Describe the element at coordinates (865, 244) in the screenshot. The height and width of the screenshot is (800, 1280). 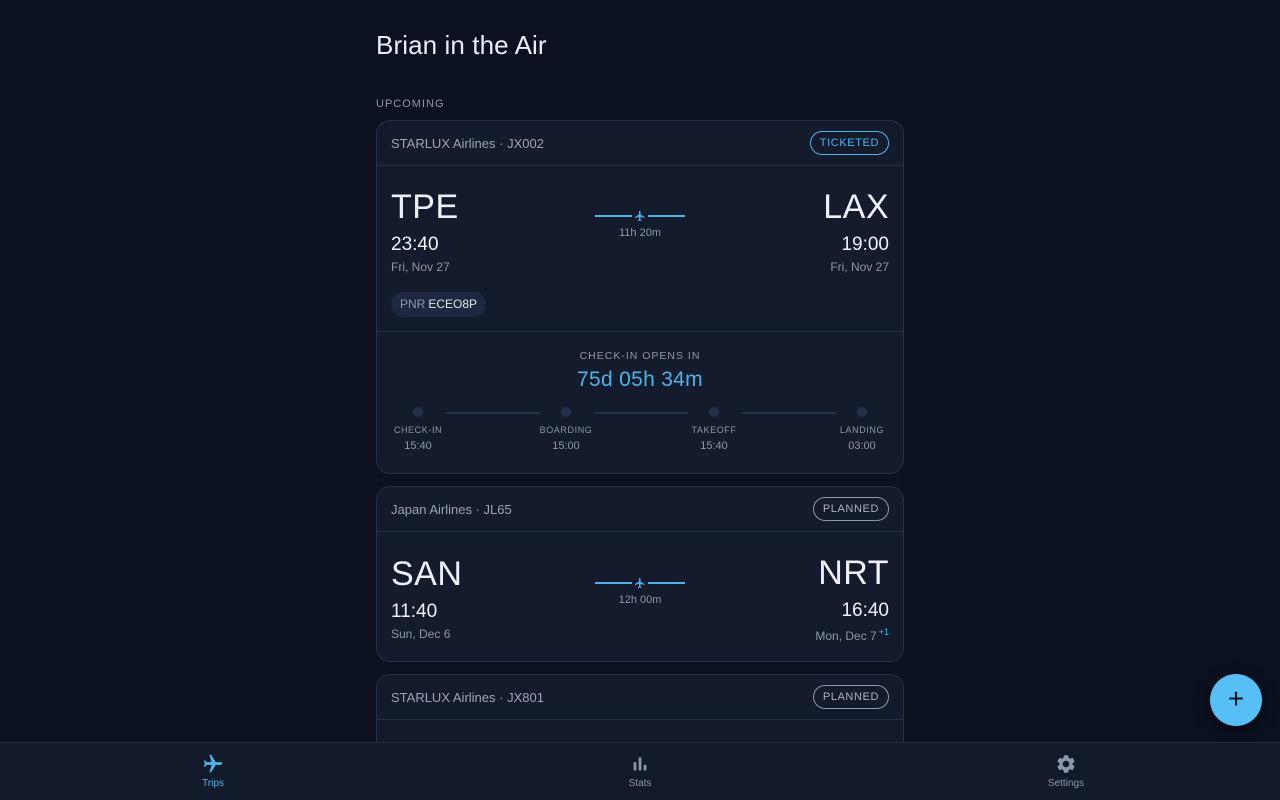
I see `arrival-time: 19:00` at that location.